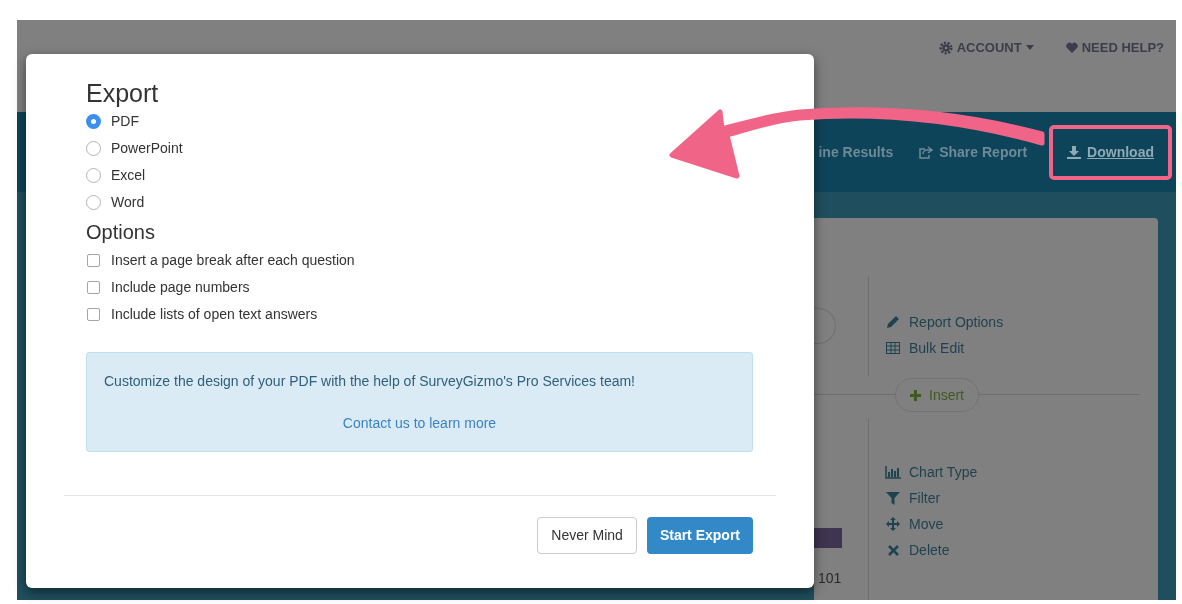  I want to click on radio-label: Excel, so click(128, 175).